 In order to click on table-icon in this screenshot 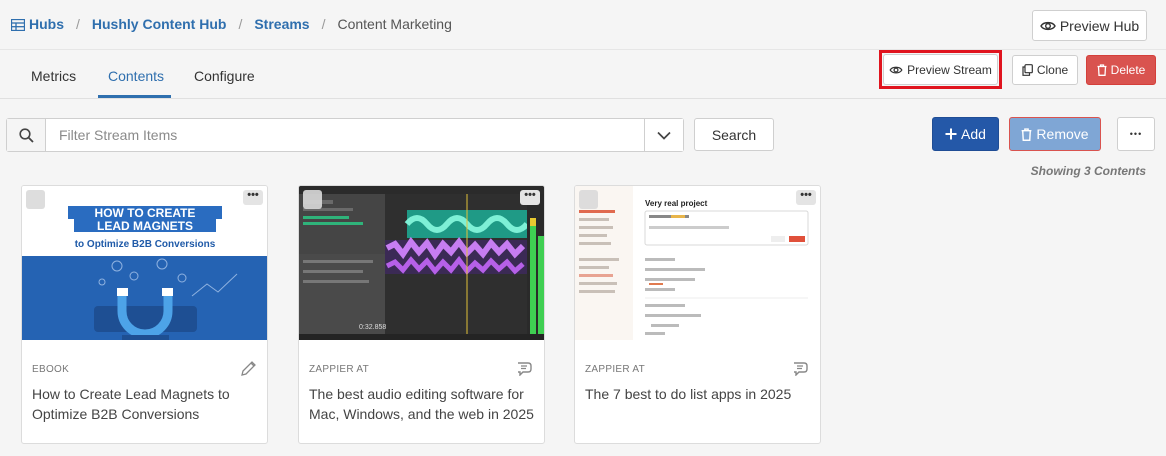, I will do `click(18, 25)`.